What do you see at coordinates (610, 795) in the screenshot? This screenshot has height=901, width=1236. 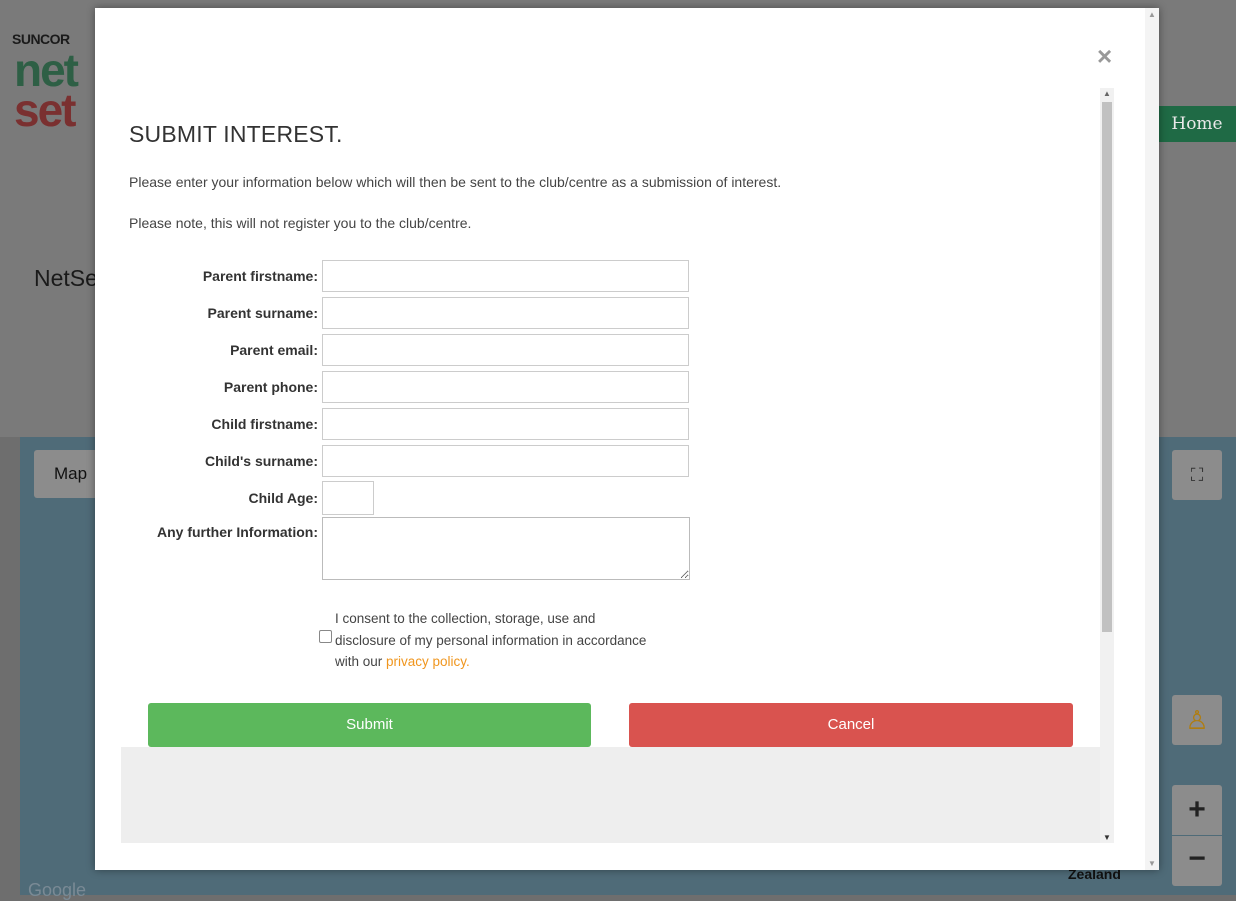 I see `modal-footer-area` at bounding box center [610, 795].